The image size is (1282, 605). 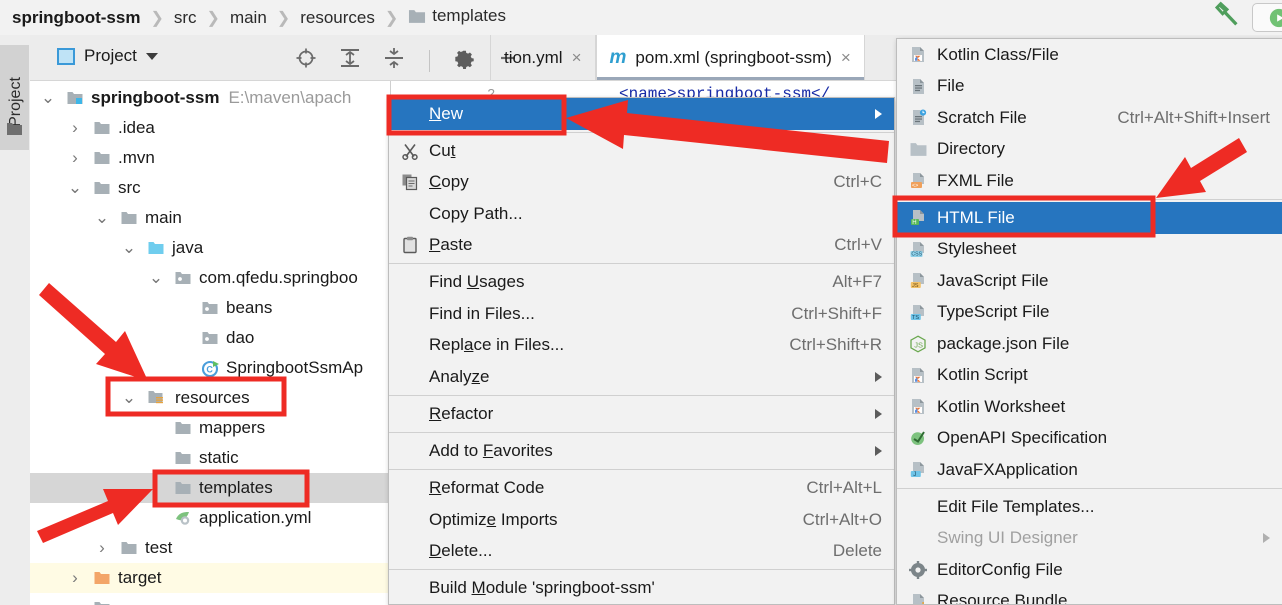 I want to click on menu-item-stylesheet: CSS Stylesheet, so click(x=1089, y=250).